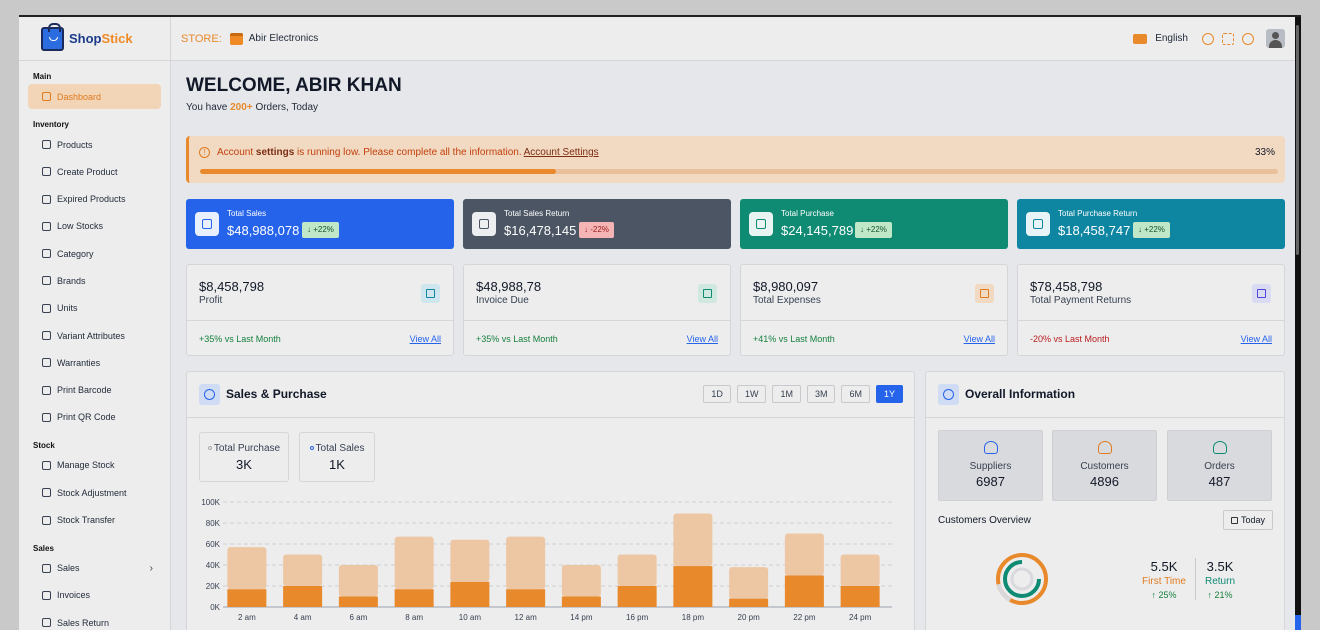 This screenshot has height=630, width=1320. Describe the element at coordinates (414, 617) in the screenshot. I see `x-tick-label: 8 am` at that location.